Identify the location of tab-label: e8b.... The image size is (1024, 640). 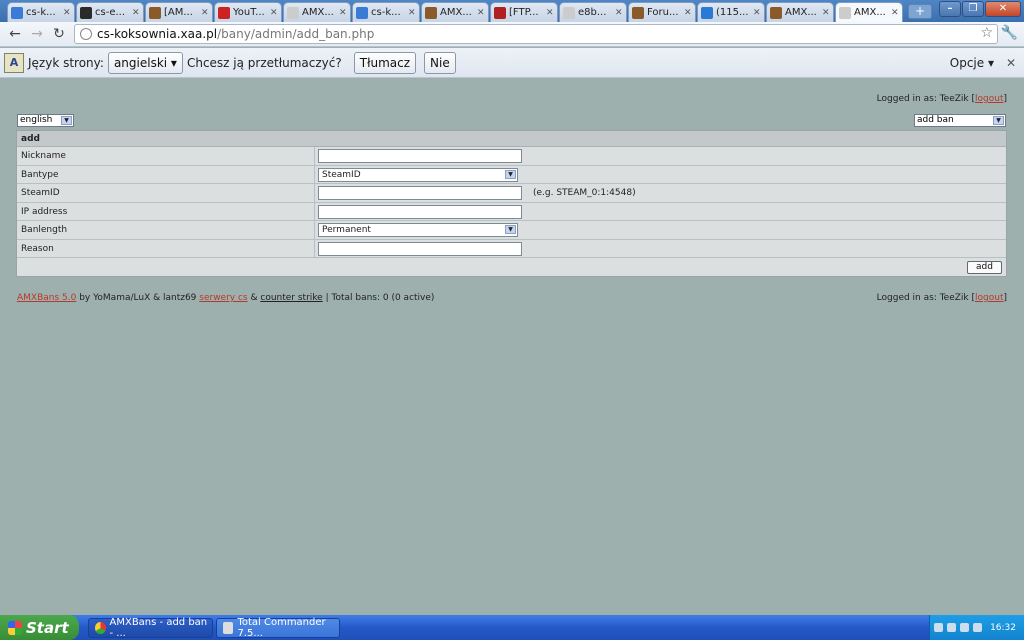
(592, 12).